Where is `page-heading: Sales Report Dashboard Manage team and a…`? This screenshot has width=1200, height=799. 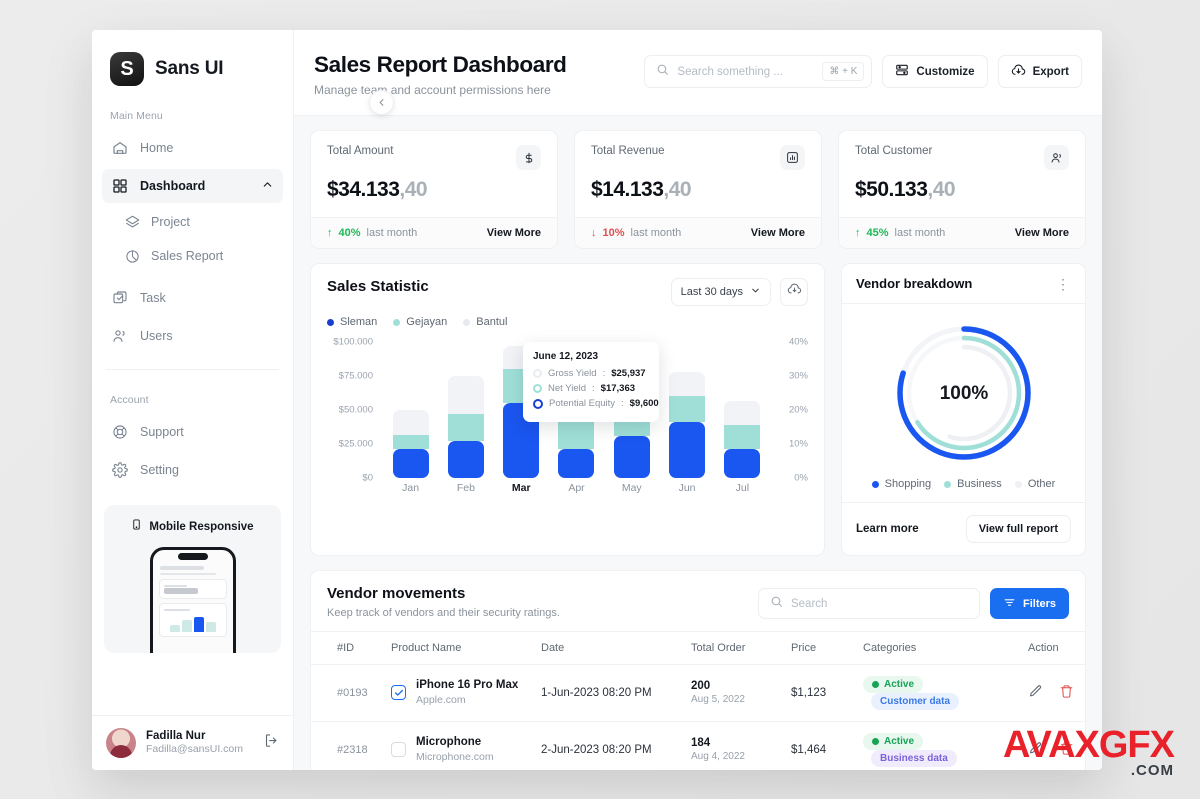 page-heading: Sales Report Dashboard Manage team and a… is located at coordinates (440, 74).